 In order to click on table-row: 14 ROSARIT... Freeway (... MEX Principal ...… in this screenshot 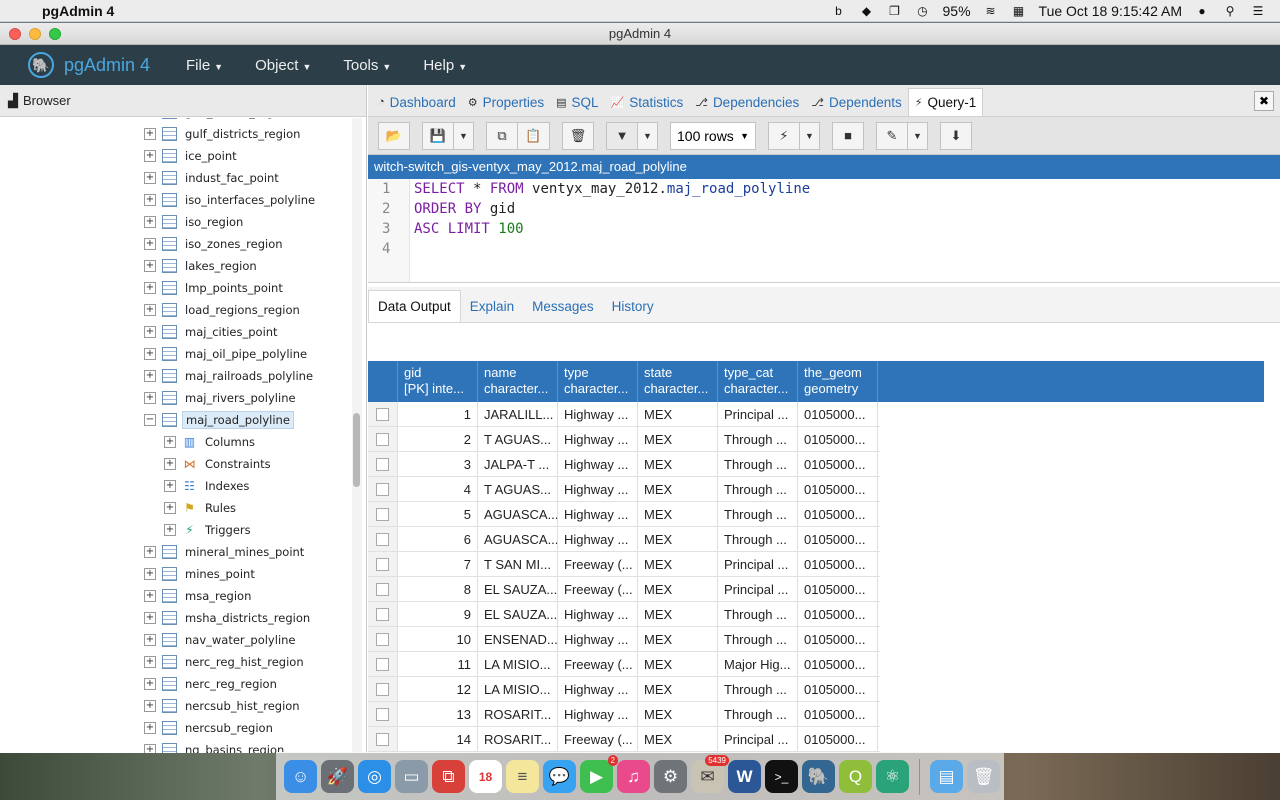, I will do `click(624, 739)`.